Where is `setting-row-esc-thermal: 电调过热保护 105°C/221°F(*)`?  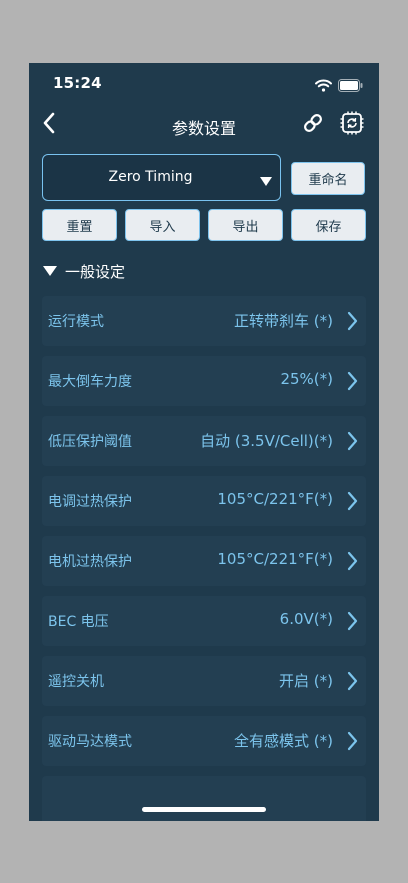 setting-row-esc-thermal: 电调过热保护 105°C/221°F(*) is located at coordinates (204, 501).